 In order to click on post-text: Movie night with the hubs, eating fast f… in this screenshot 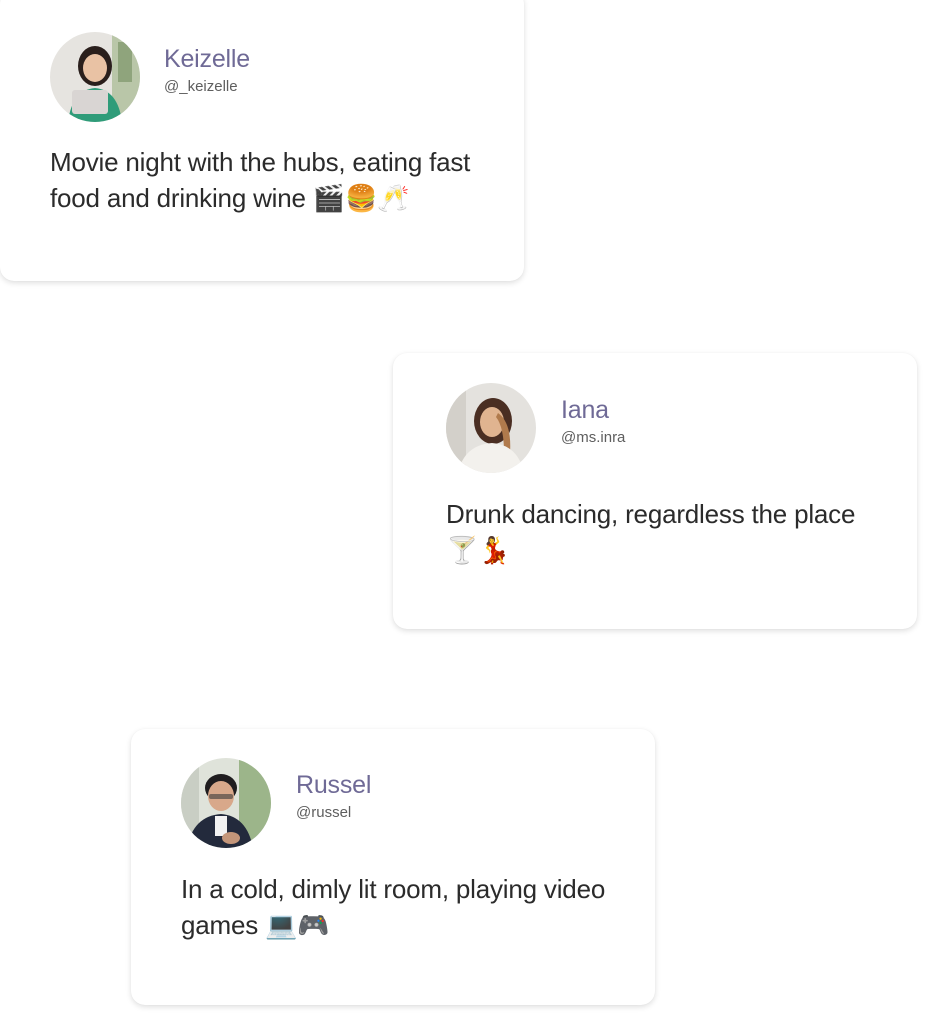, I will do `click(260, 180)`.